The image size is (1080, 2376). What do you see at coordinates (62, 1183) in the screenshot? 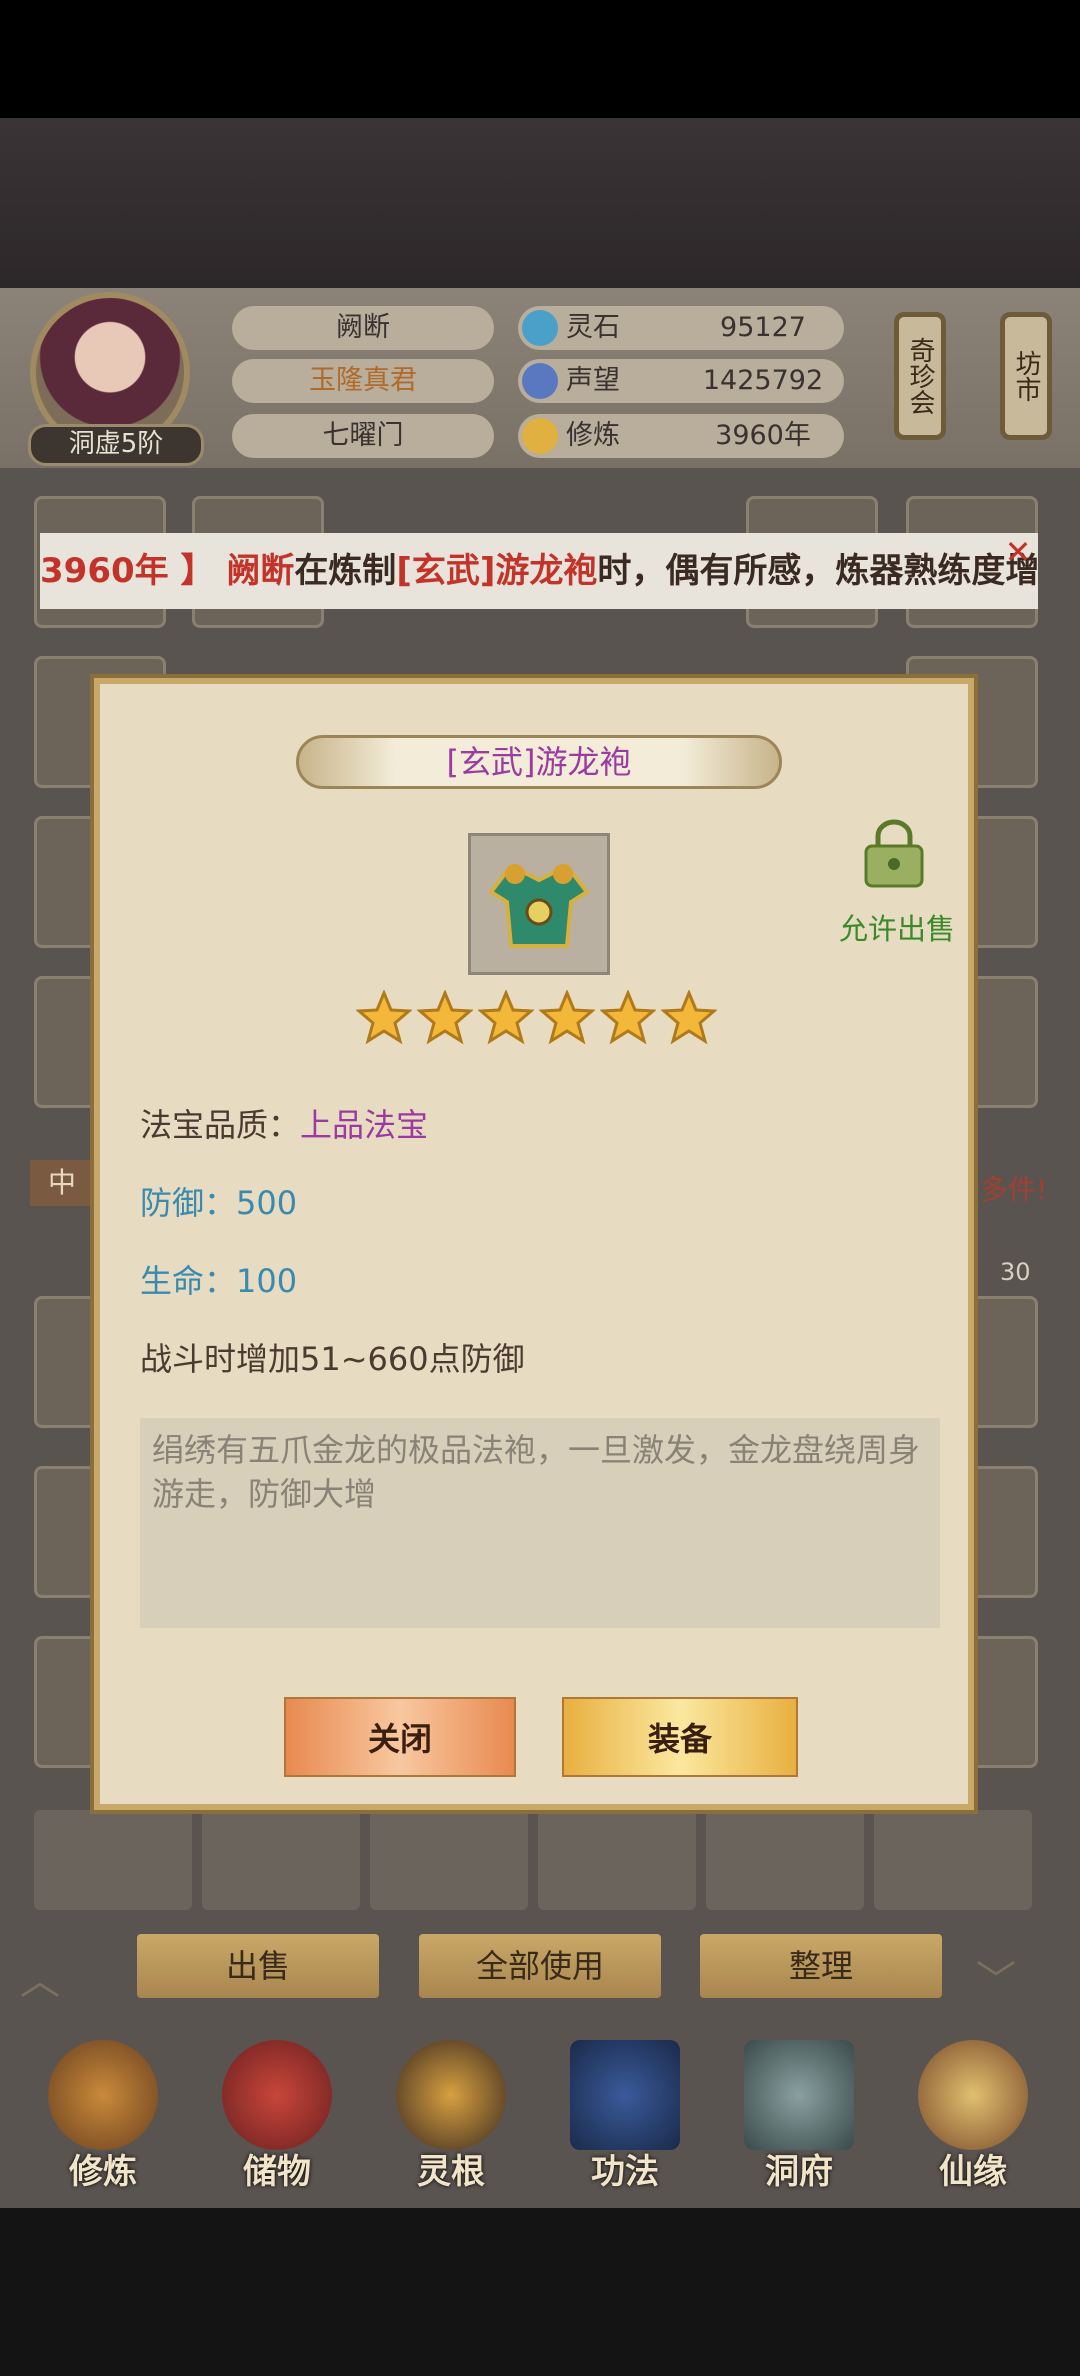
I see `category-tab: 中` at bounding box center [62, 1183].